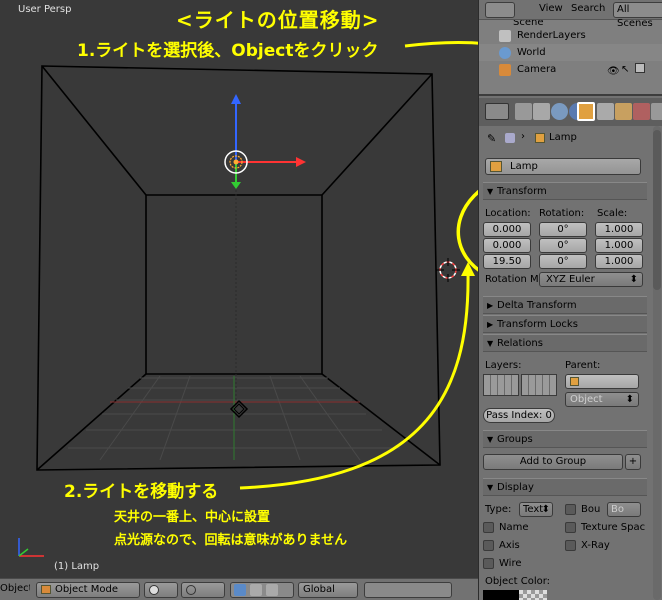 This screenshot has width=662, height=600. What do you see at coordinates (519, 415) in the screenshot?
I see `pass-index-field: Pass Index: 0` at bounding box center [519, 415].